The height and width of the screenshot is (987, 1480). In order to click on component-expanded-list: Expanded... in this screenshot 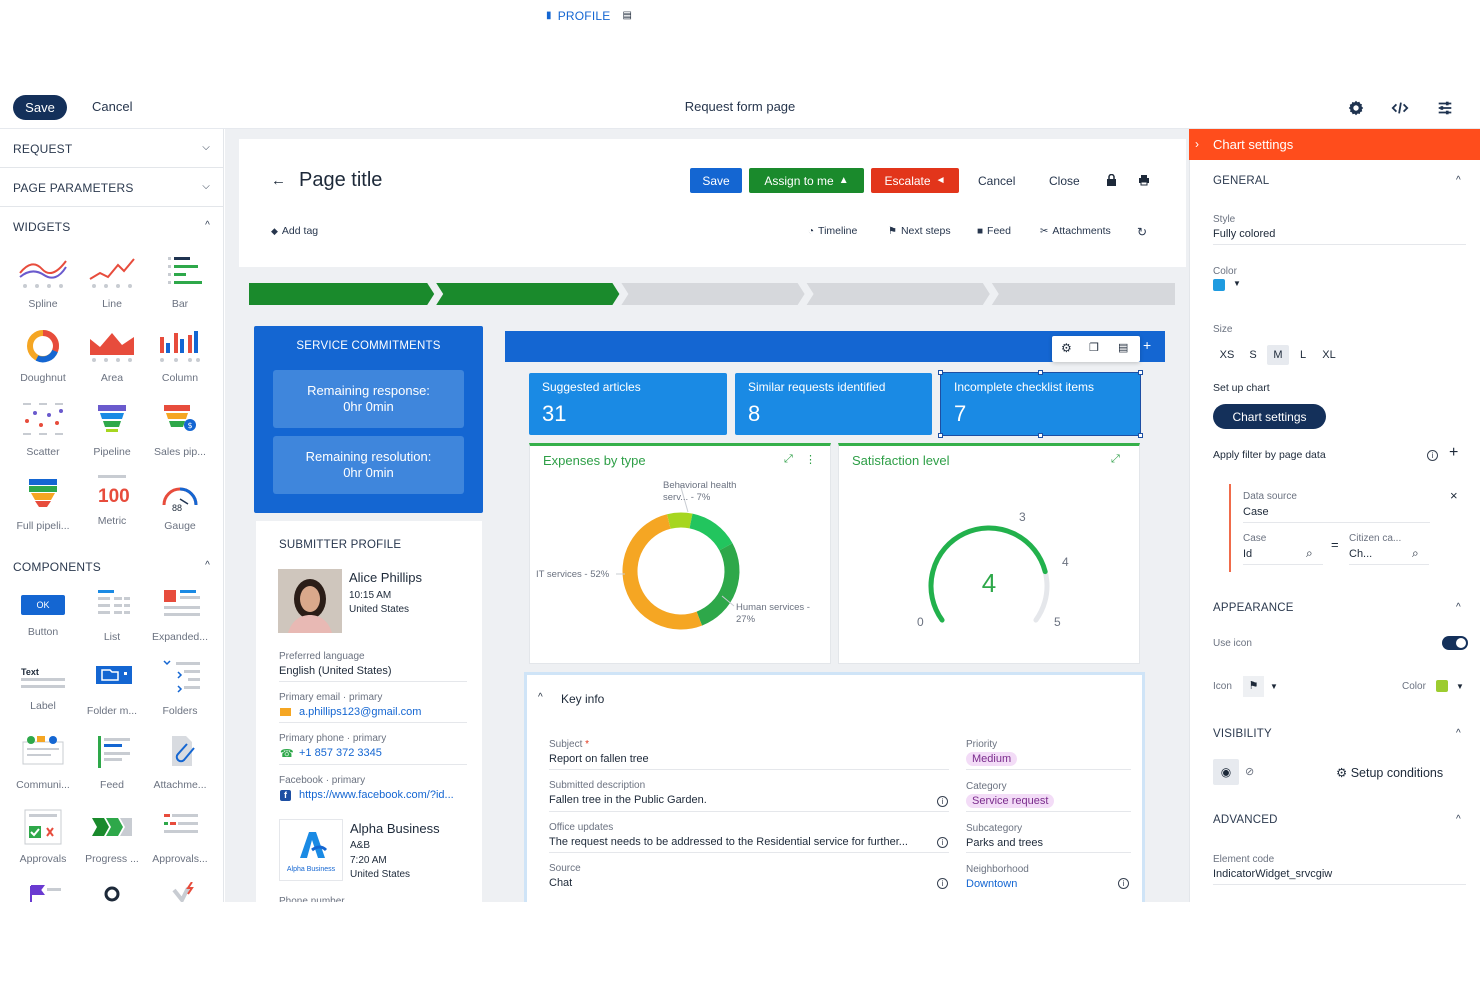, I will do `click(180, 621)`.